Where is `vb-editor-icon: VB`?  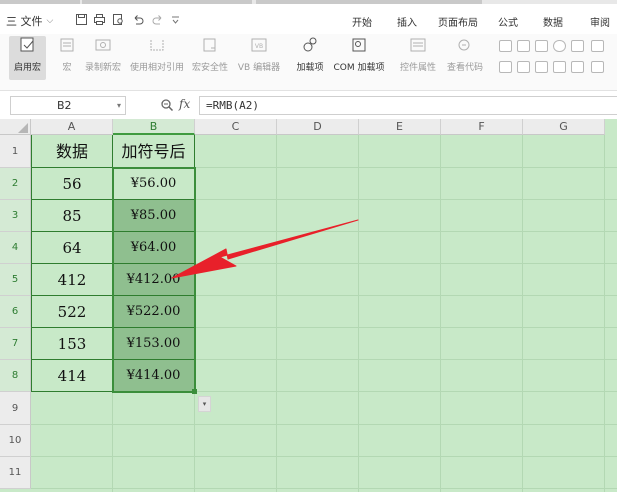 vb-editor-icon: VB is located at coordinates (259, 45).